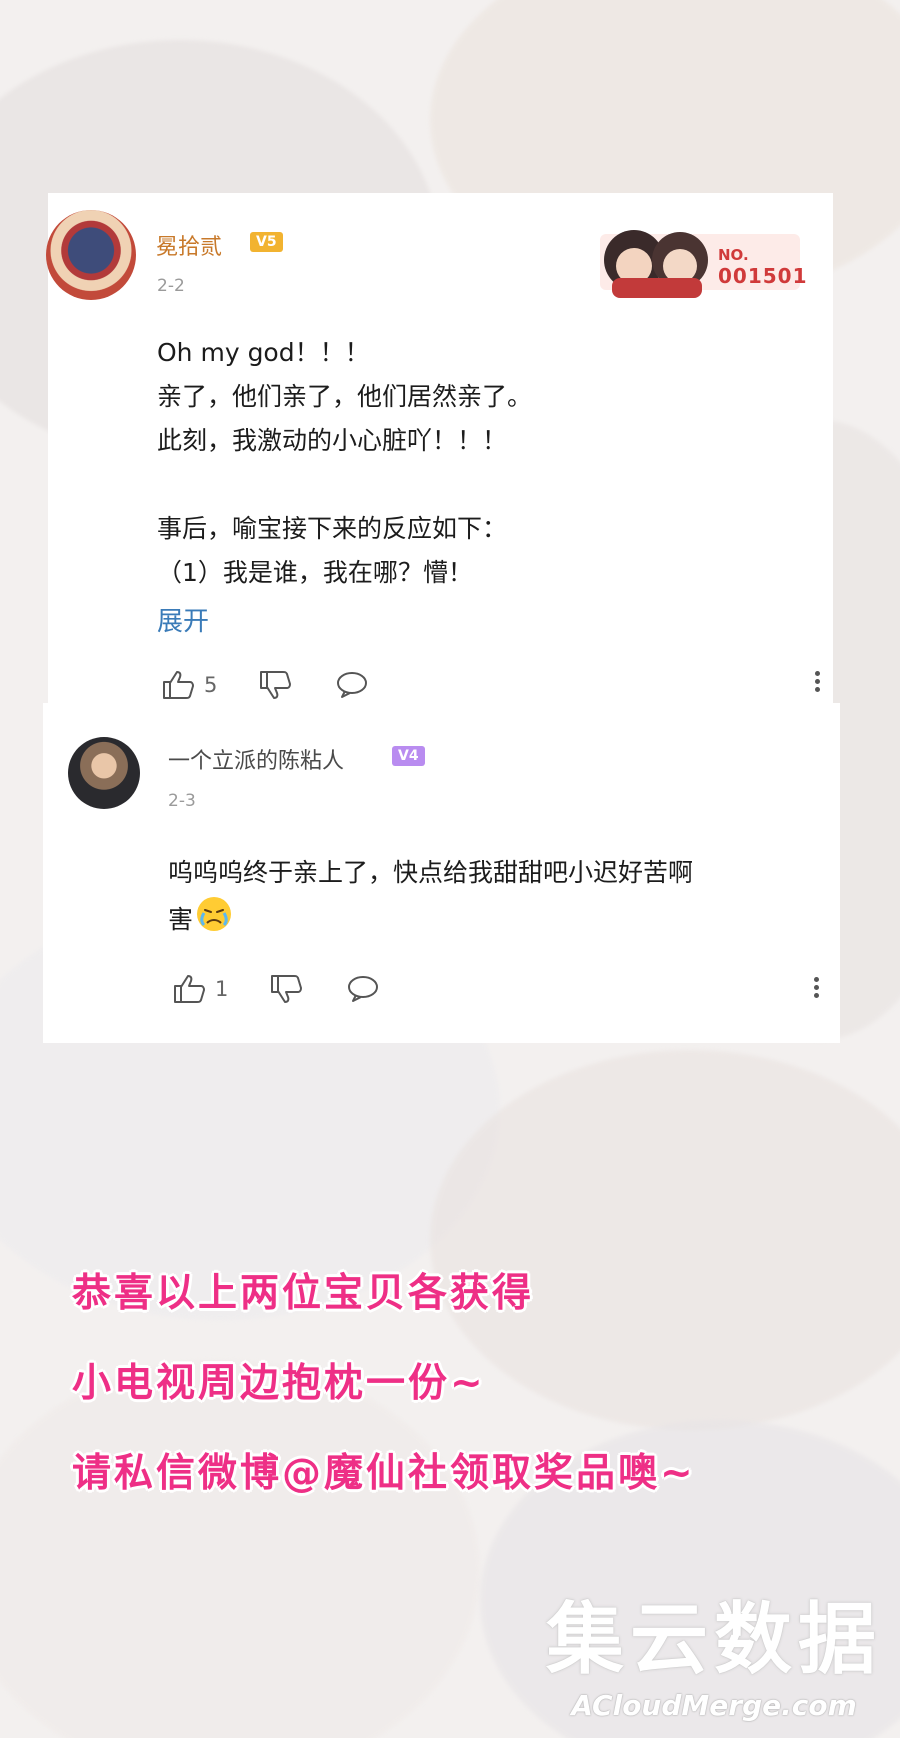 The image size is (900, 1738). Describe the element at coordinates (171, 286) in the screenshot. I see `comment-date: 2-2` at that location.